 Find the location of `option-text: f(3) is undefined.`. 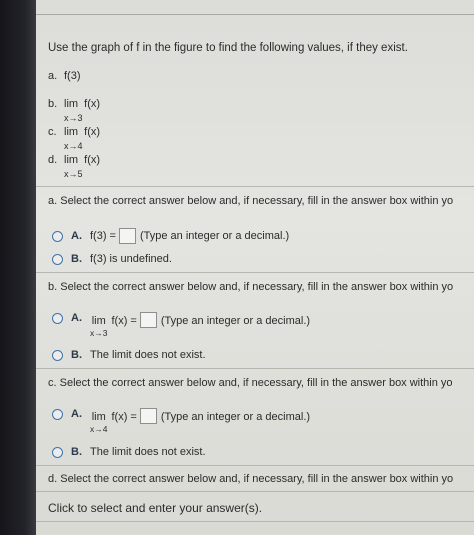

option-text: f(3) is undefined. is located at coordinates (131, 259).